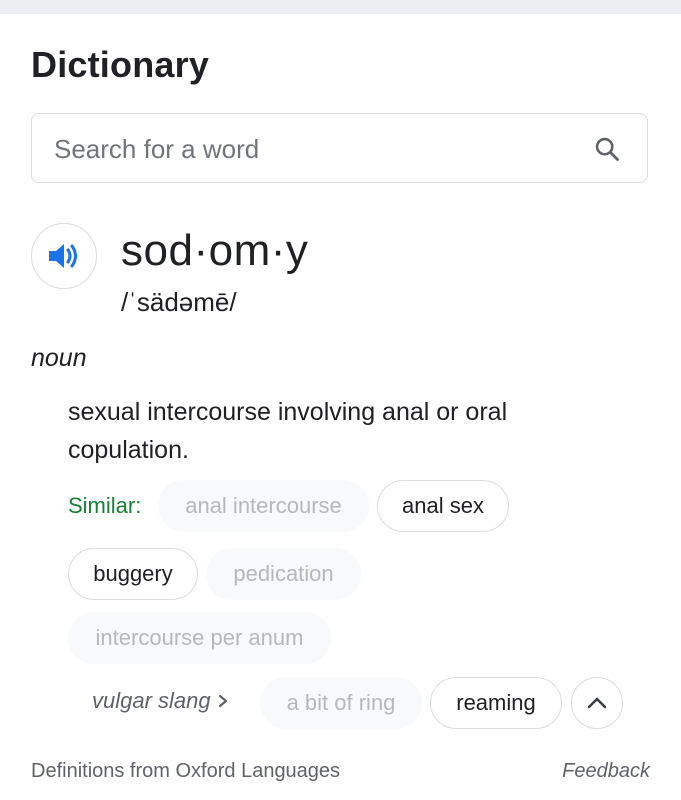  Describe the element at coordinates (340, 7) in the screenshot. I see `top-bar` at that location.